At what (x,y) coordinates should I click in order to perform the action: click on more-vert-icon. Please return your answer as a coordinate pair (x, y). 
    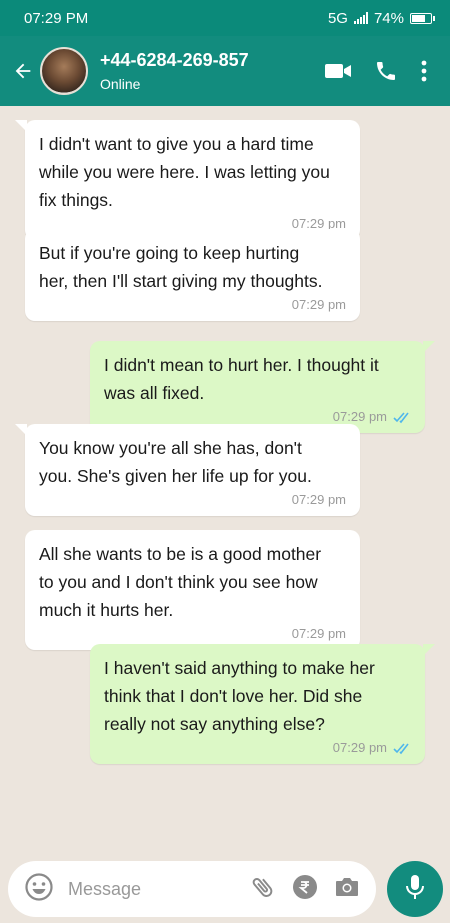
    Looking at the image, I should click on (424, 71).